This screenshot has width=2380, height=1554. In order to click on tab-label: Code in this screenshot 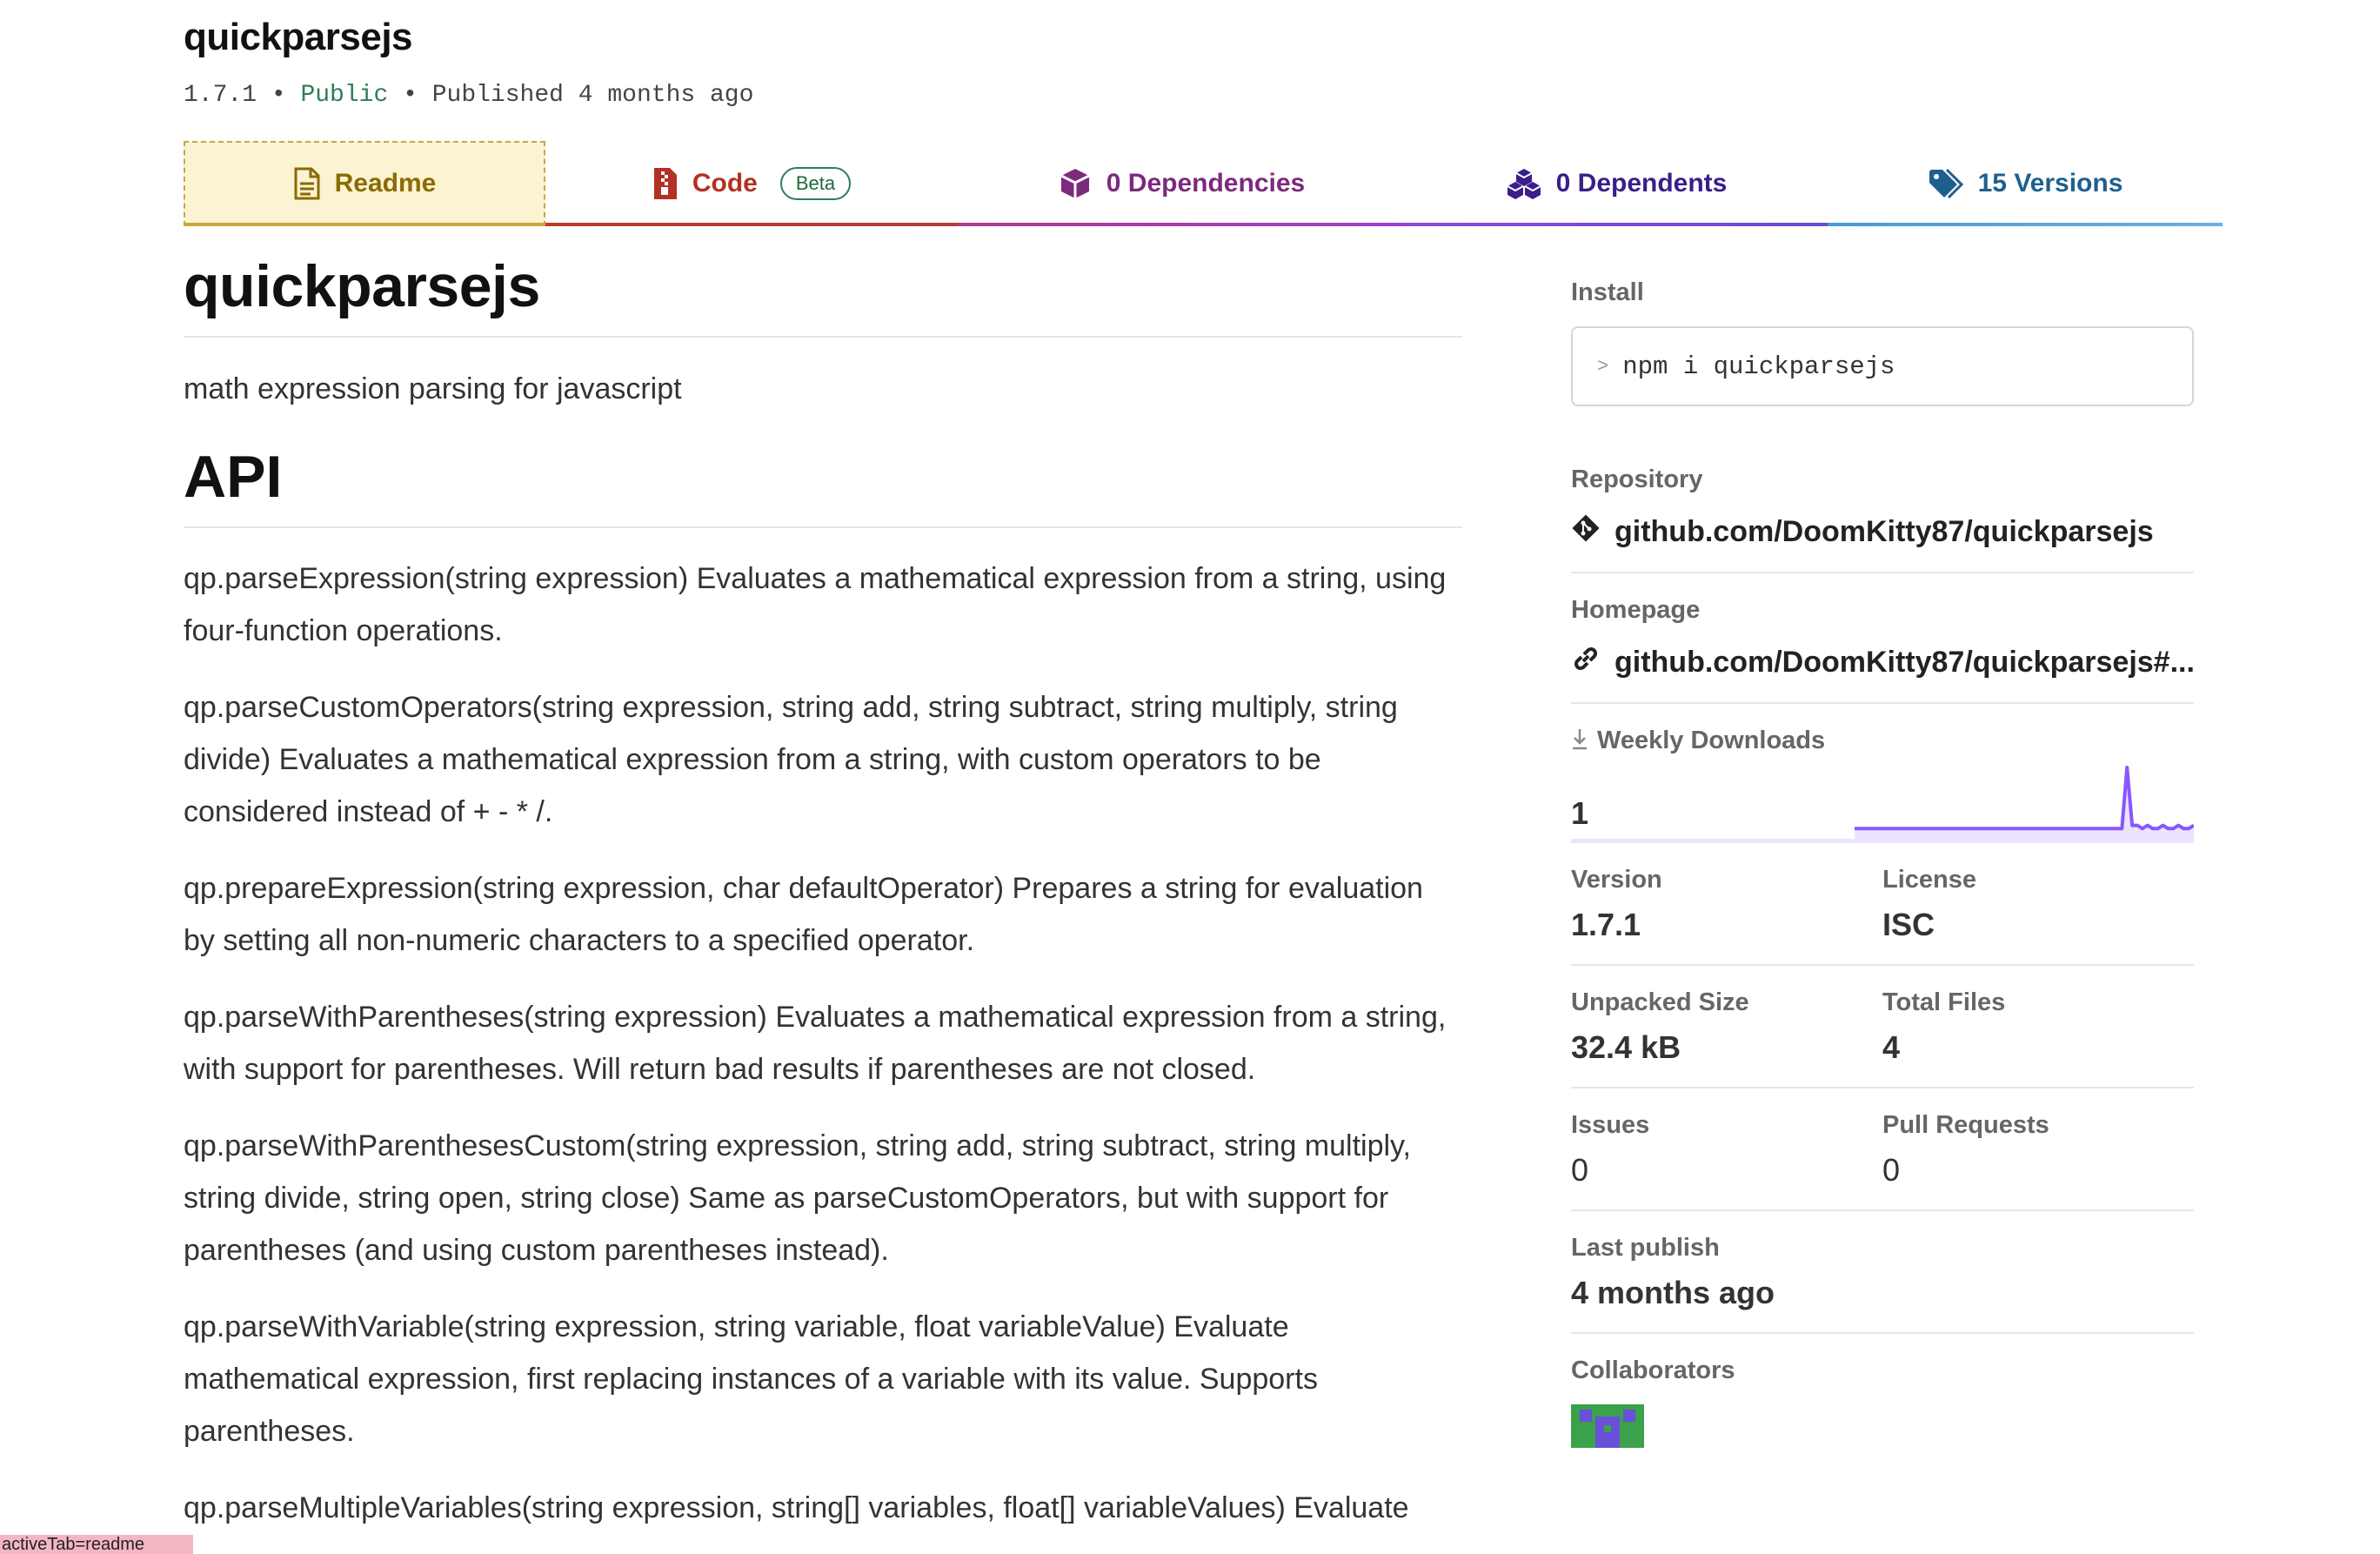, I will do `click(725, 183)`.